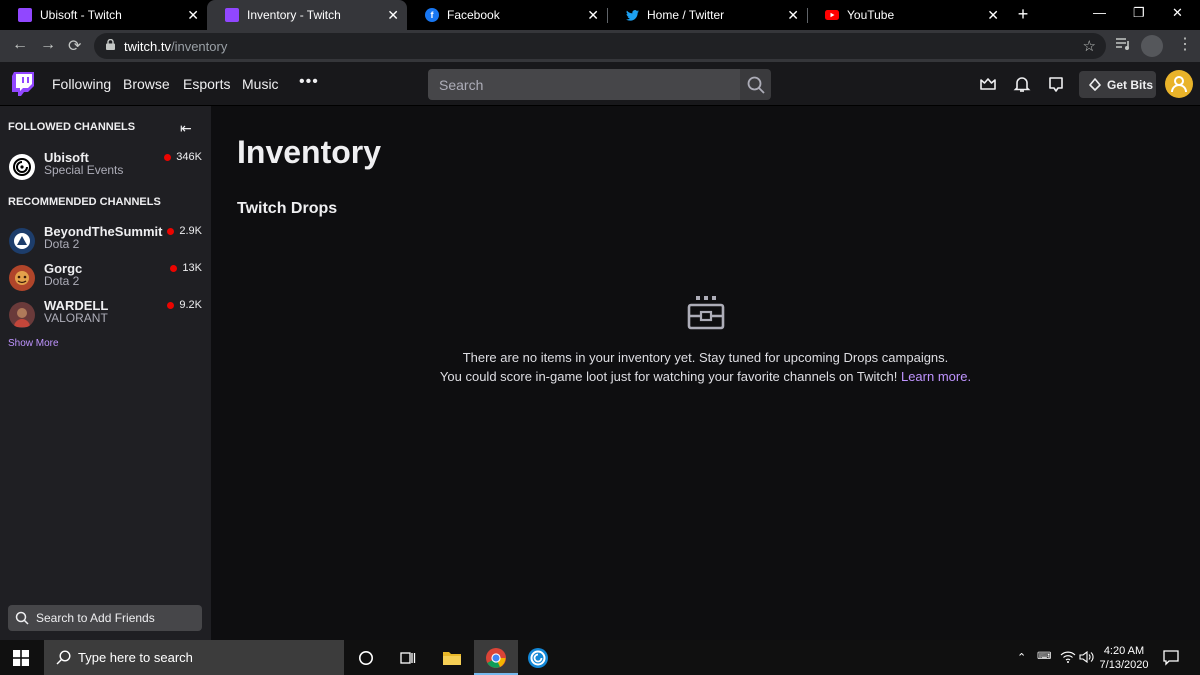 This screenshot has height=675, width=1200. What do you see at coordinates (496, 657) in the screenshot?
I see `chrome-taskbar-icon` at bounding box center [496, 657].